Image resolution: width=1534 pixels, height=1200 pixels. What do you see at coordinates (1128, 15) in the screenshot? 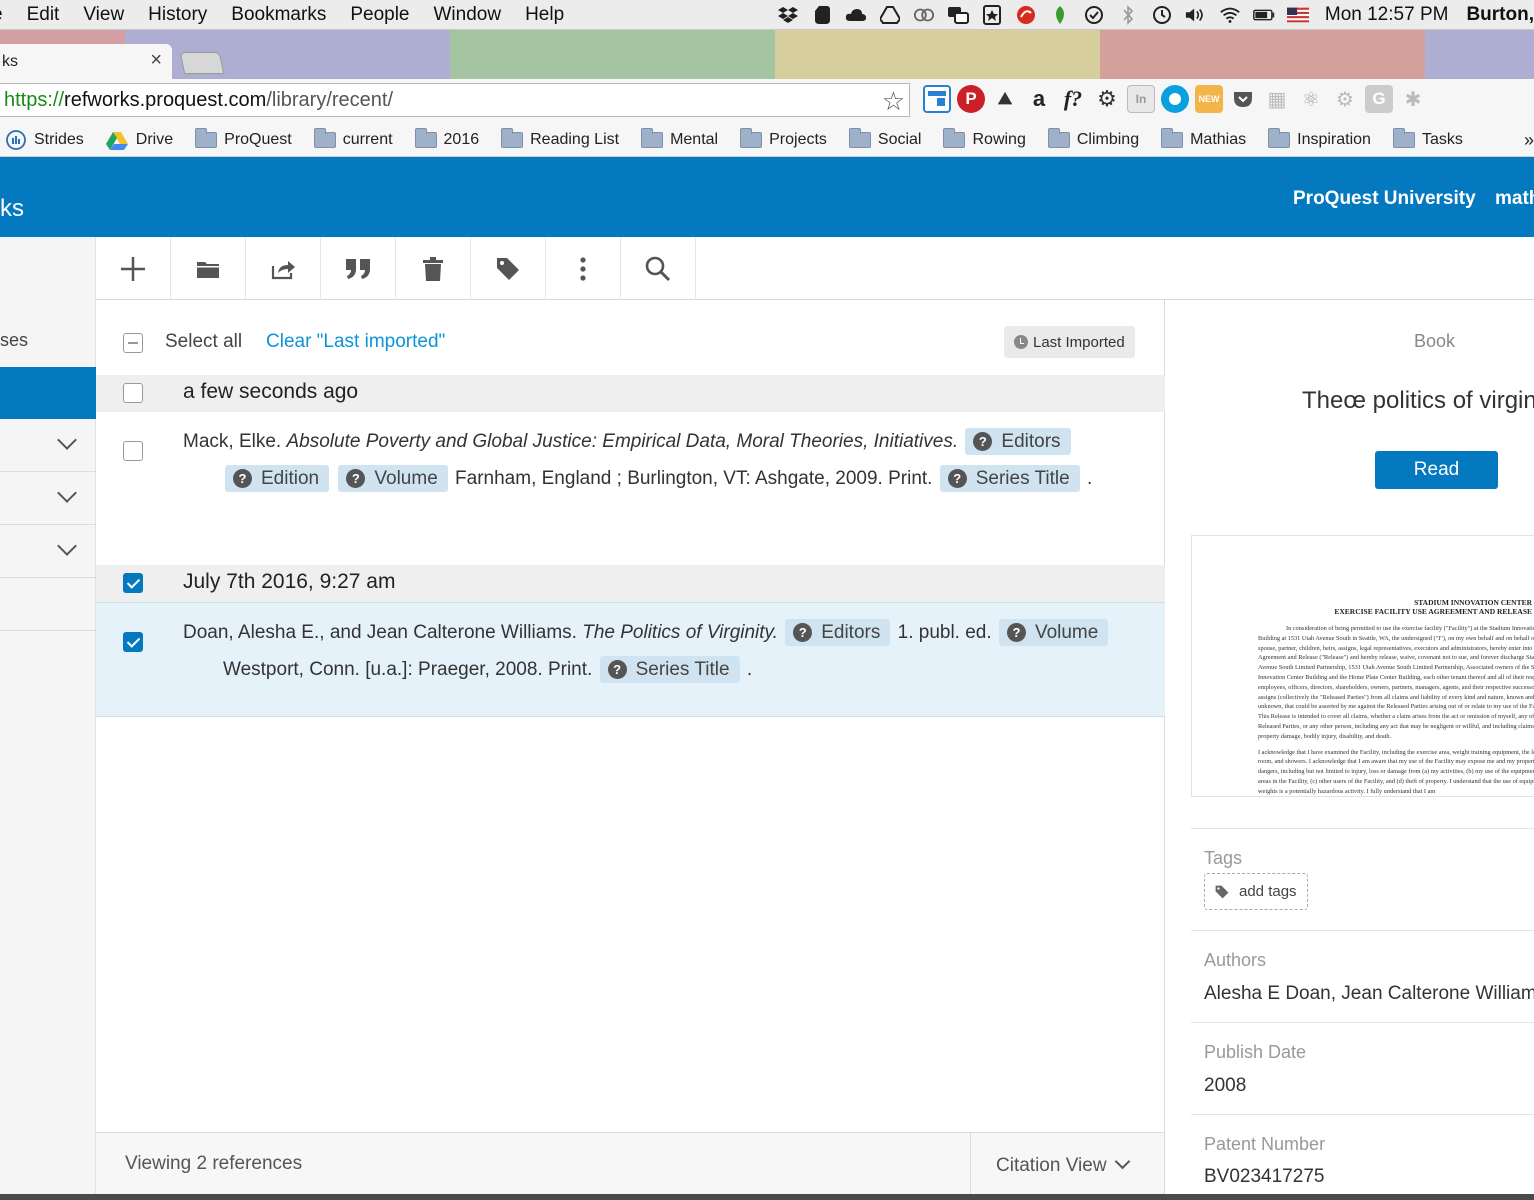
I see `bluetooth-icon` at bounding box center [1128, 15].